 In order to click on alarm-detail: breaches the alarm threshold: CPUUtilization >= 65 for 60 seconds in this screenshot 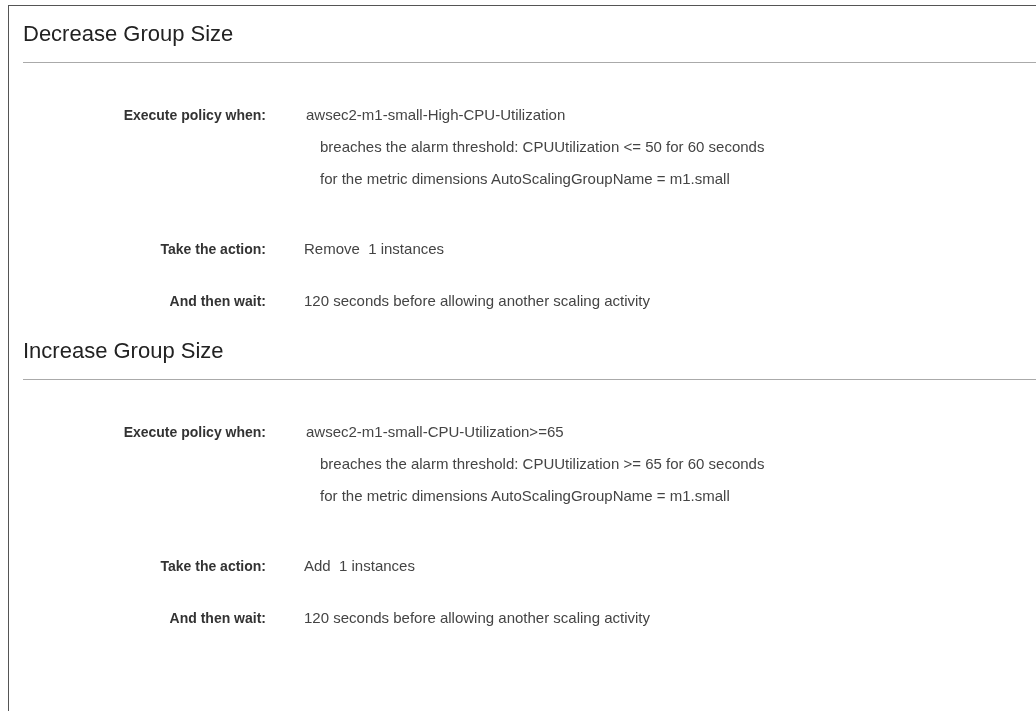, I will do `click(542, 464)`.